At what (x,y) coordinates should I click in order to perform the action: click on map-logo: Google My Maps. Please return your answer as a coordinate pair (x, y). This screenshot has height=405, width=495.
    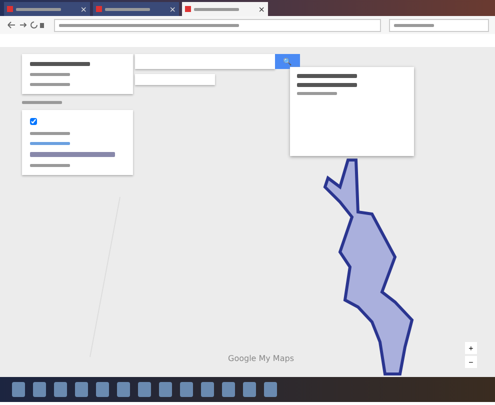
    Looking at the image, I should click on (261, 358).